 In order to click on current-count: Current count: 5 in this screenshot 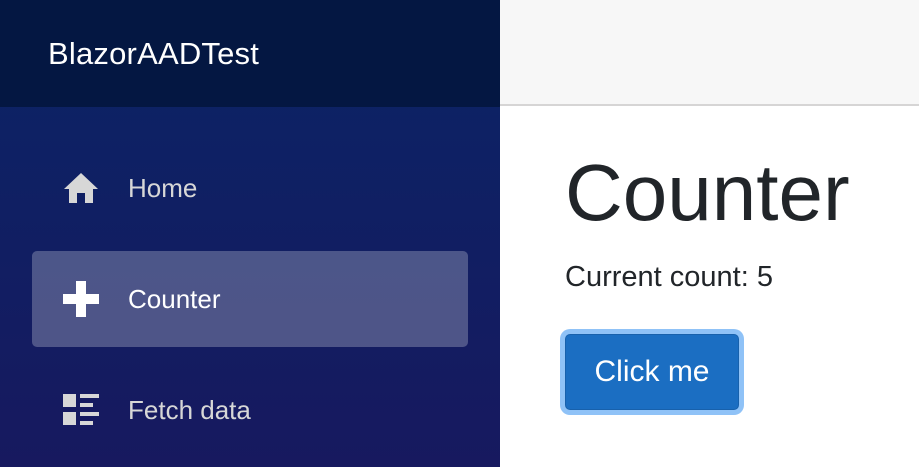, I will do `click(669, 277)`.